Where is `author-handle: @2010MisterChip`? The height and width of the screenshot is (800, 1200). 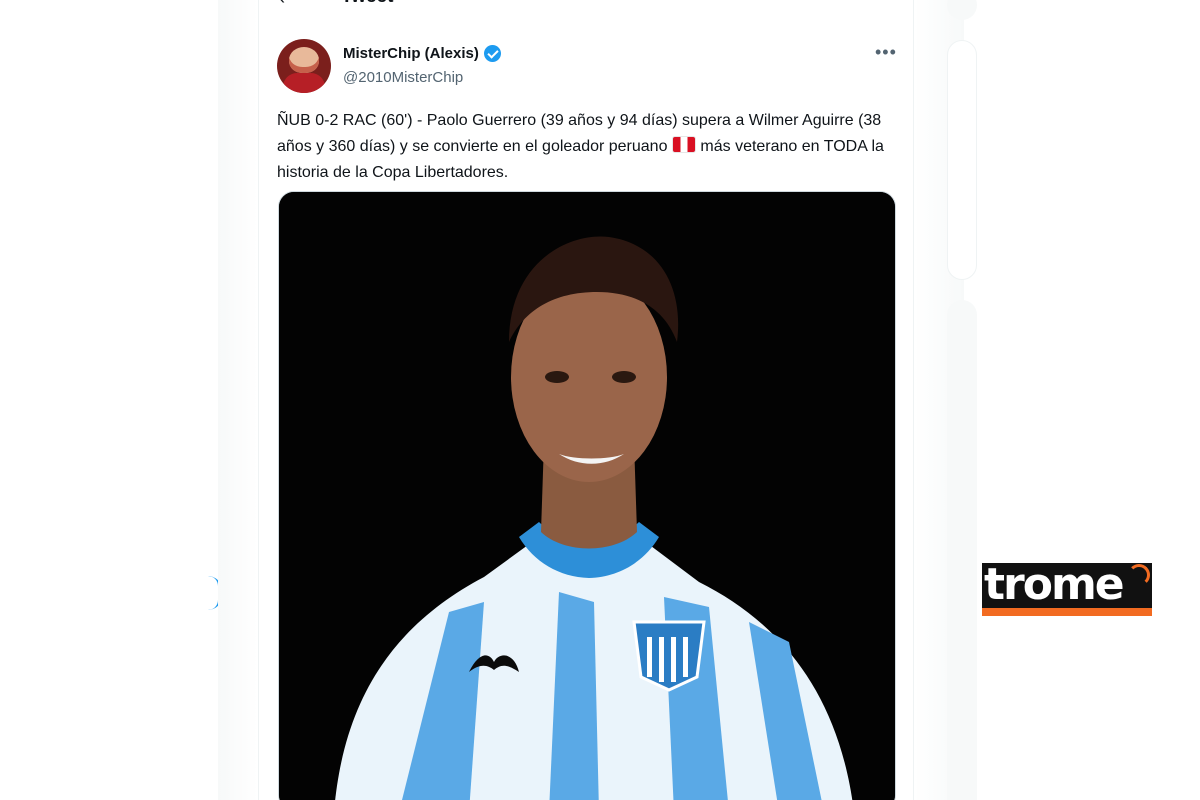 author-handle: @2010MisterChip is located at coordinates (403, 77).